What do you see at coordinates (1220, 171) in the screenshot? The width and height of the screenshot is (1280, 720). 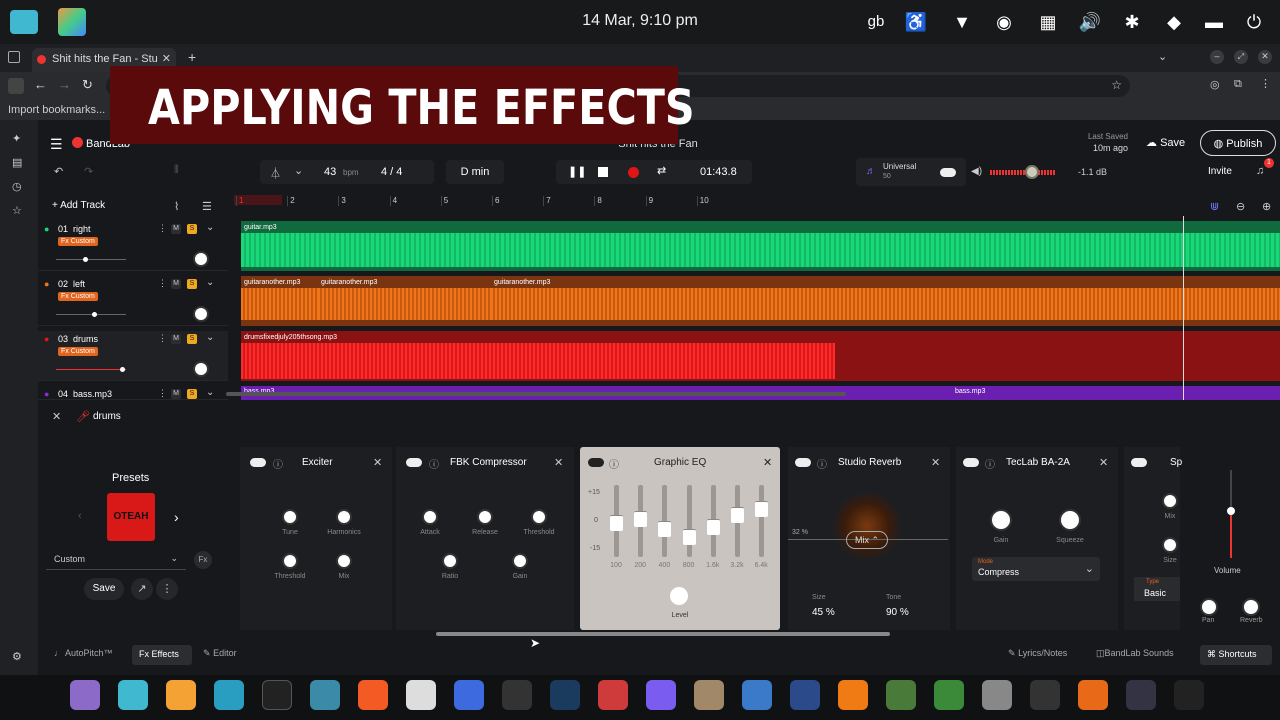 I see `invite-button: Invite` at bounding box center [1220, 171].